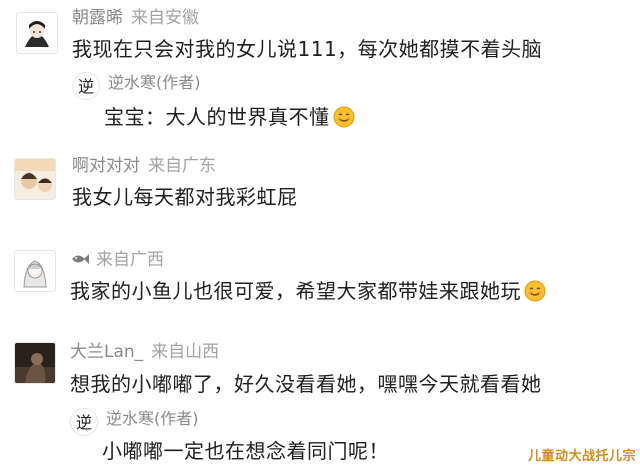  What do you see at coordinates (144, 352) in the screenshot?
I see `comment-meta: 大兰Lan_ 来自山西` at bounding box center [144, 352].